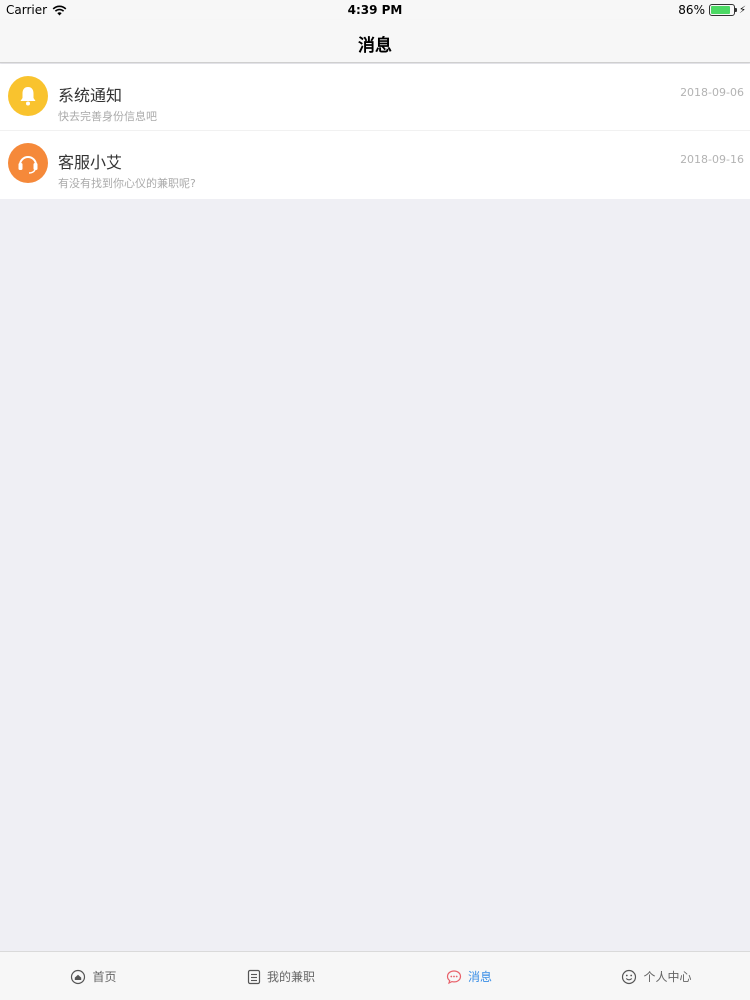 This screenshot has width=750, height=1000. I want to click on battery-icon, so click(722, 10).